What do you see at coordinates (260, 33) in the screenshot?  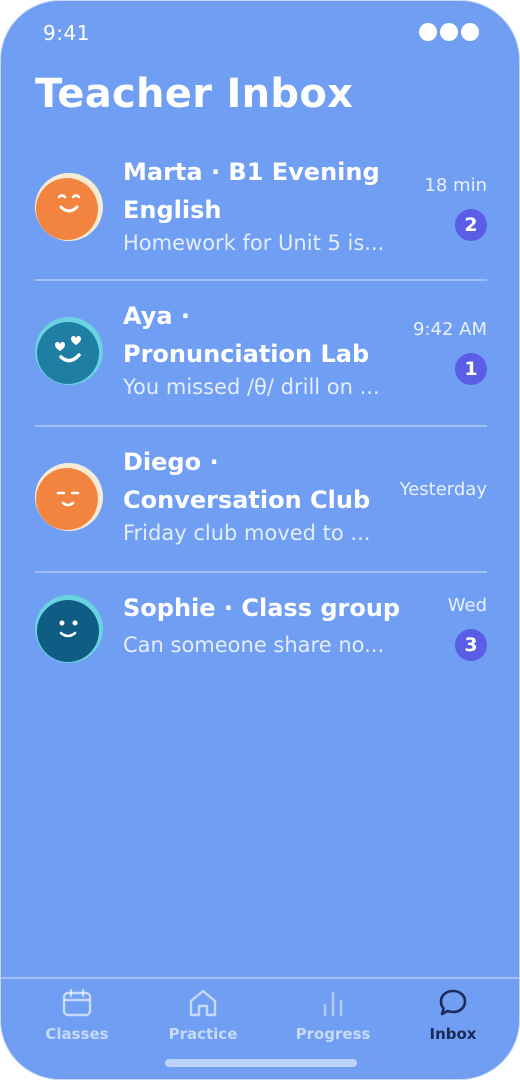 I see `status-bar: 9:41` at bounding box center [260, 33].